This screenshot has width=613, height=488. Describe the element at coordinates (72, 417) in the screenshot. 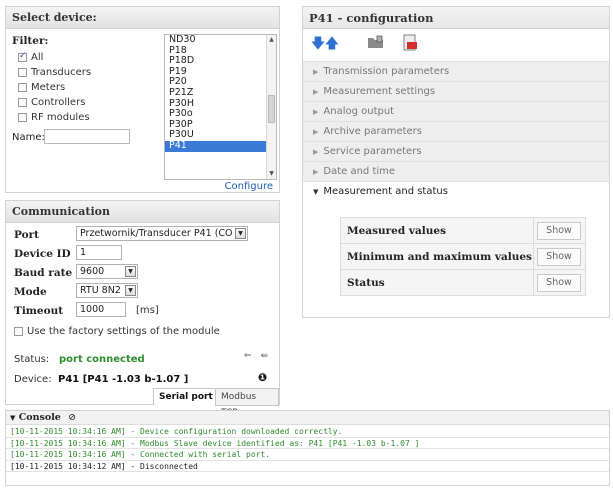

I see `clear-icon: ⊘` at that location.